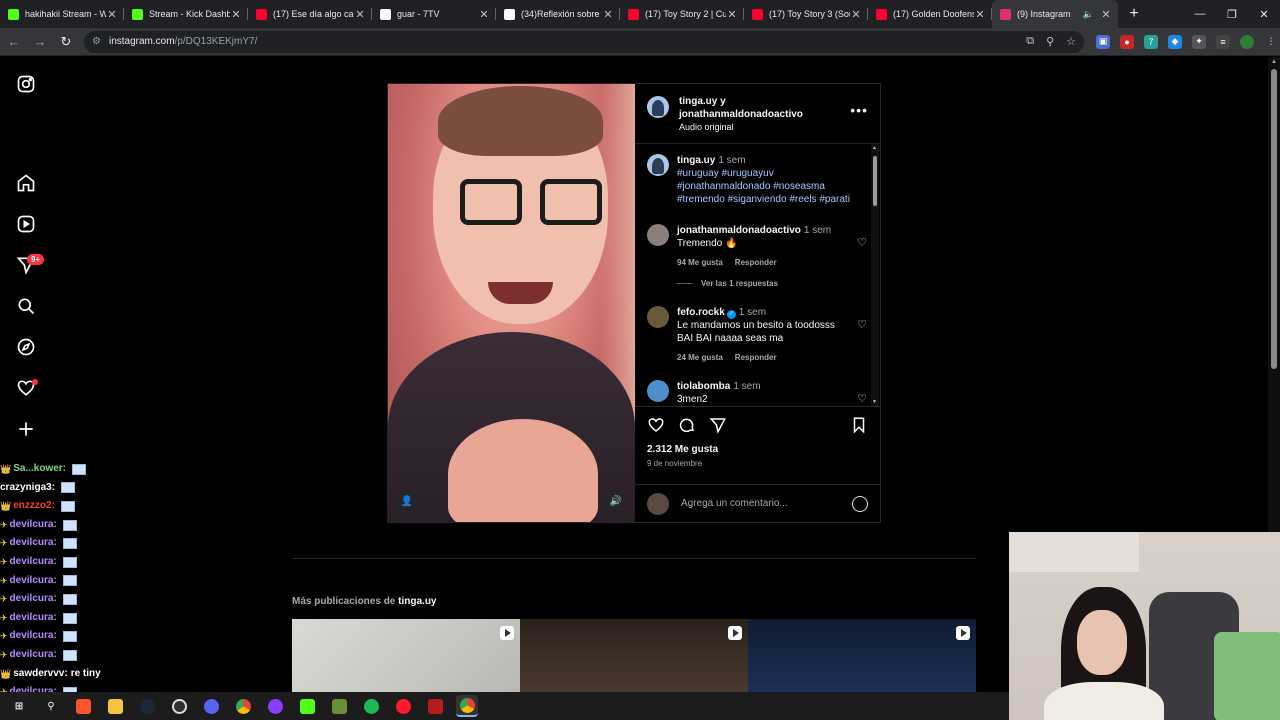  Describe the element at coordinates (1200, 14) in the screenshot. I see `minimize-icon: —` at that location.